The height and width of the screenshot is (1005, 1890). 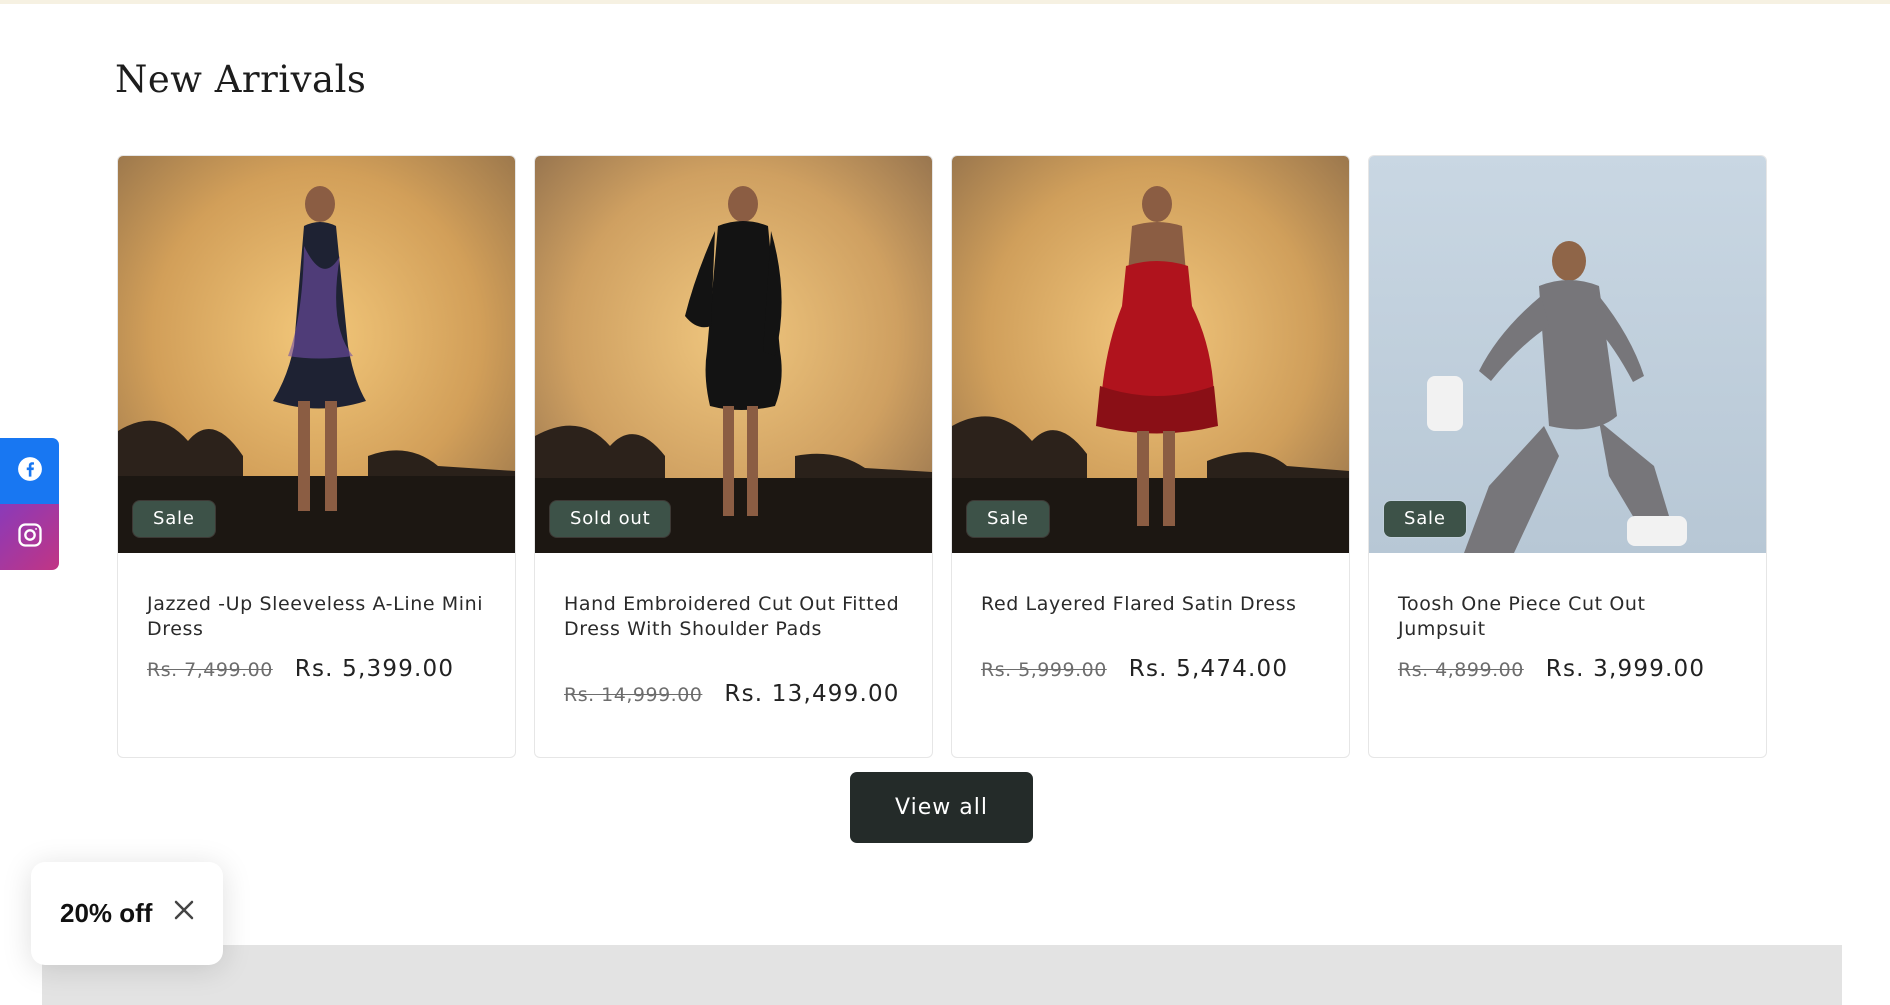 I want to click on product-image: Sold out, so click(x=733, y=354).